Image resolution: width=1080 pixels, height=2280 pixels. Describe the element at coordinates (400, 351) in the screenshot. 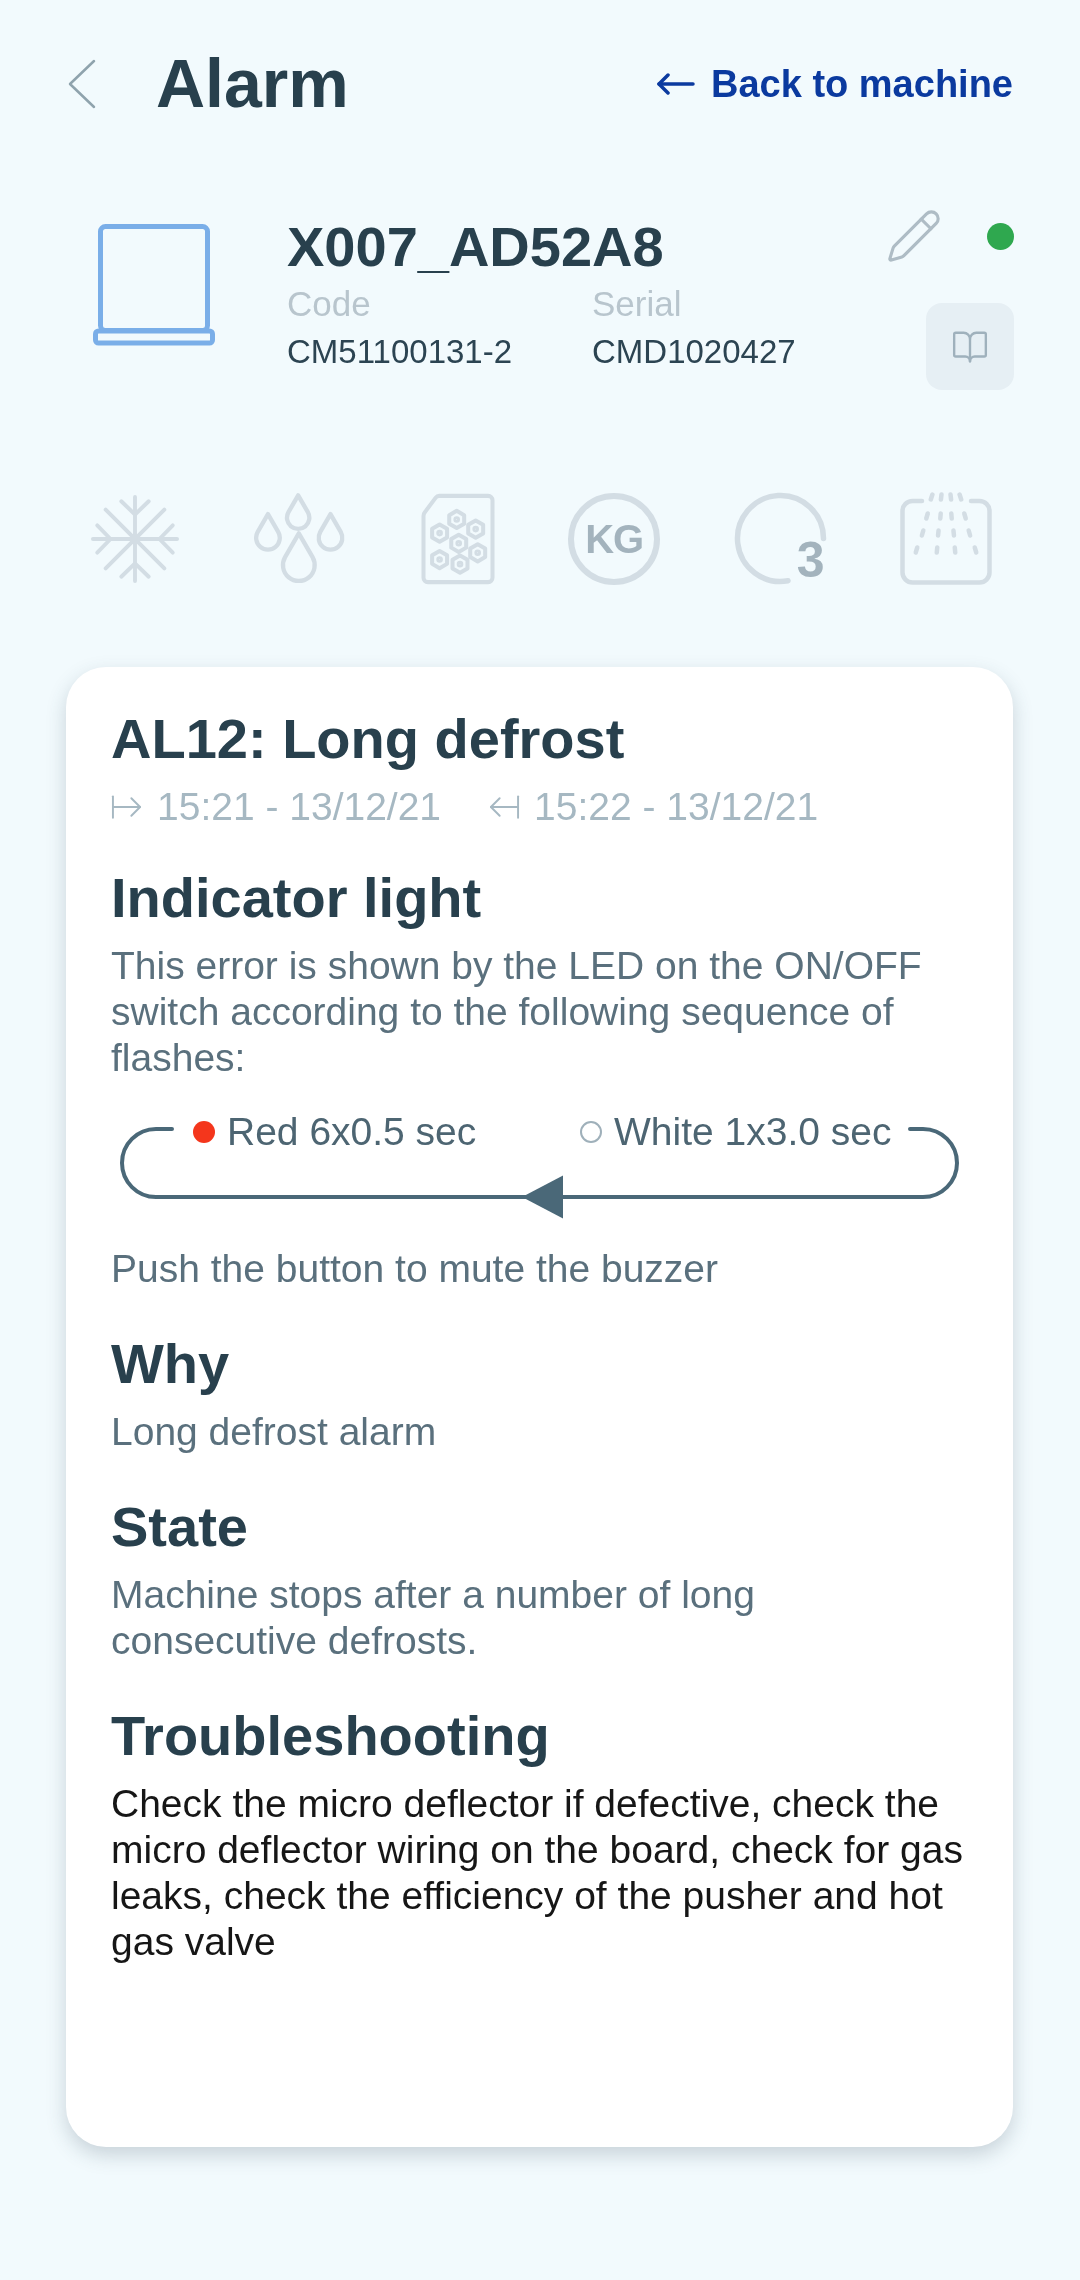

I see `field-value: CM51100131-2` at that location.